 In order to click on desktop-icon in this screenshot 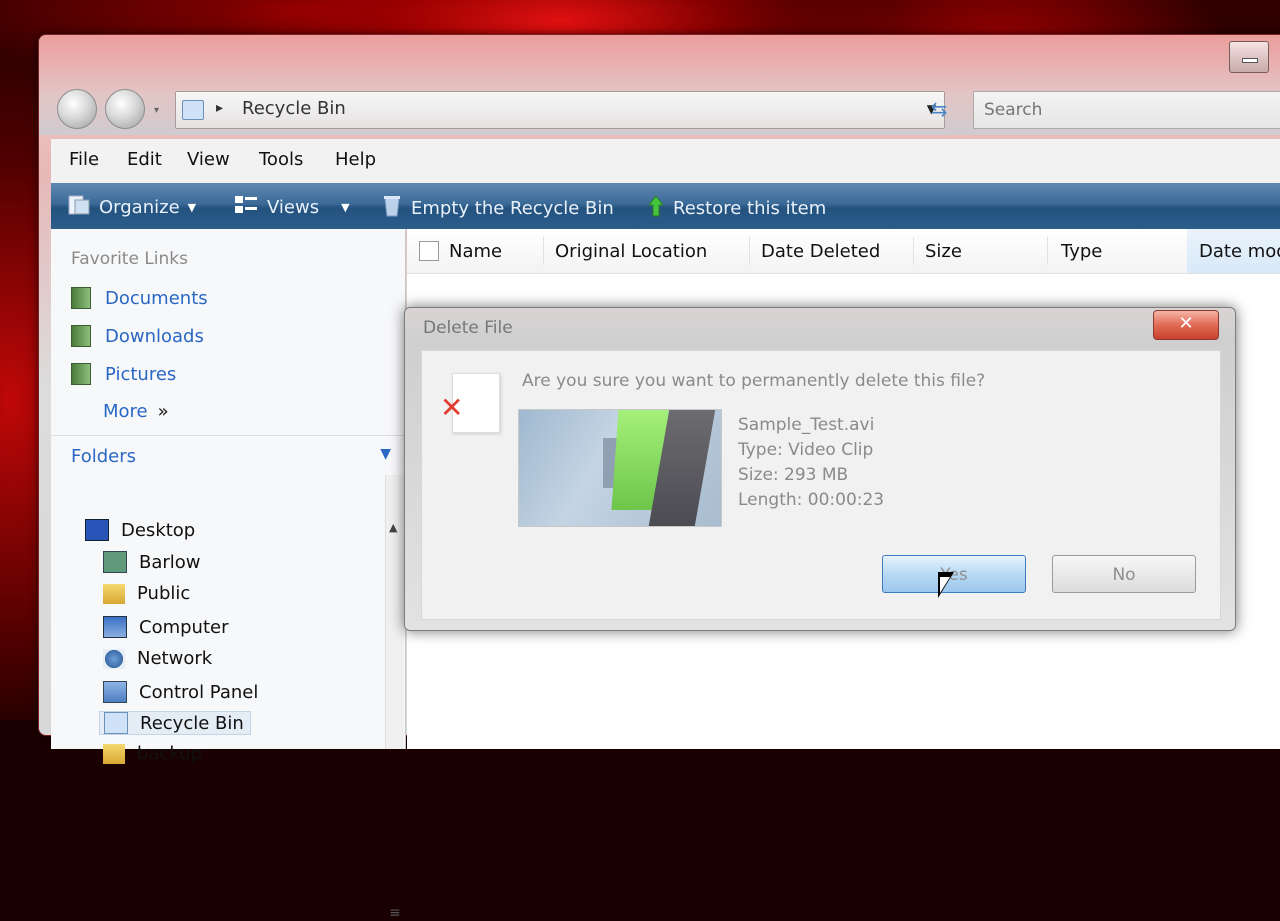, I will do `click(97, 530)`.